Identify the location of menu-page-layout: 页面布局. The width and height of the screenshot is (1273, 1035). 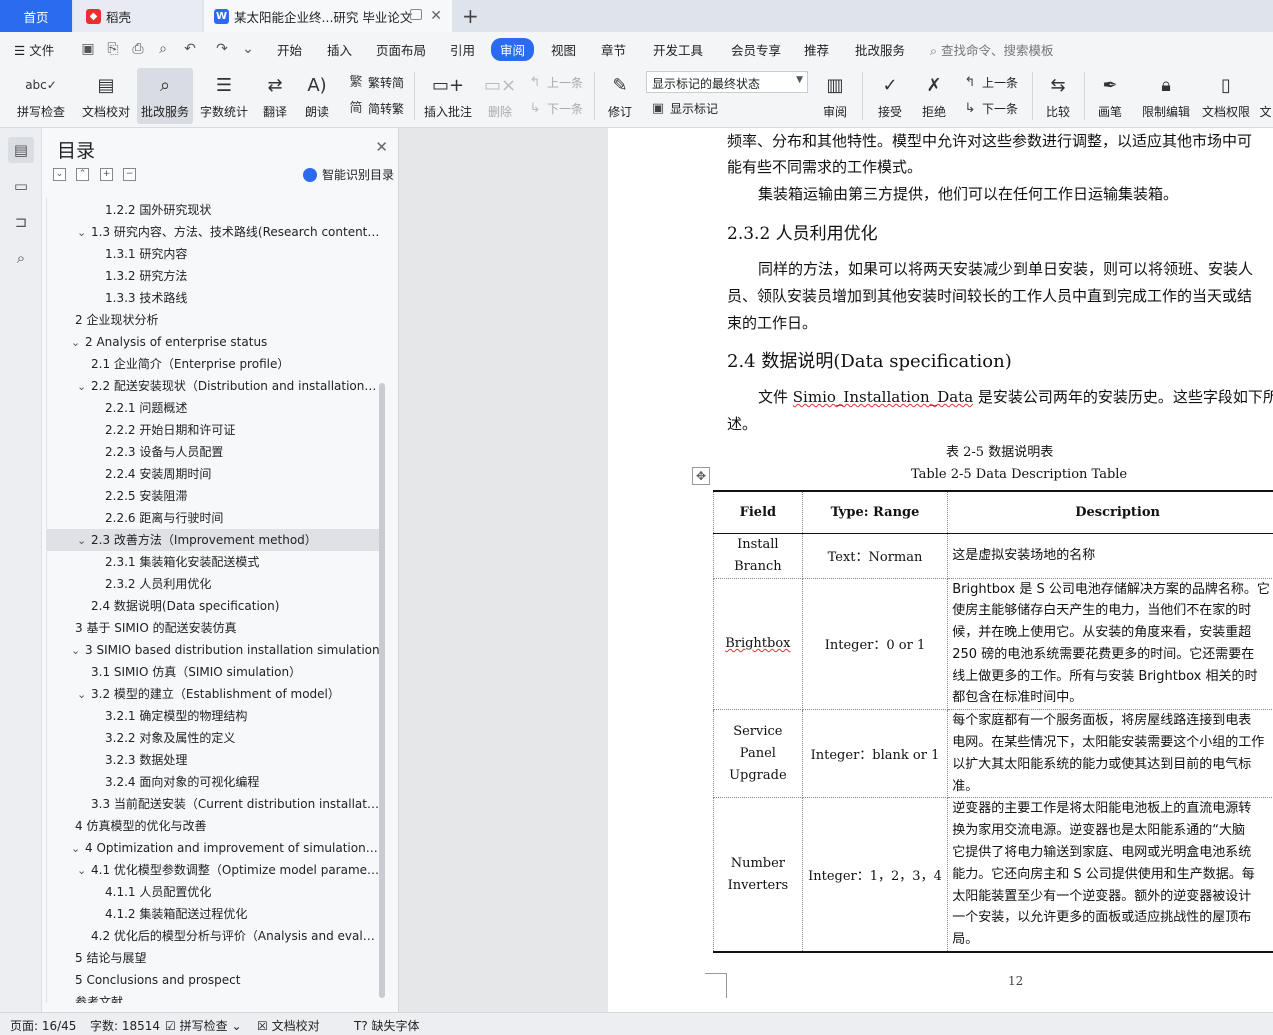
(401, 49).